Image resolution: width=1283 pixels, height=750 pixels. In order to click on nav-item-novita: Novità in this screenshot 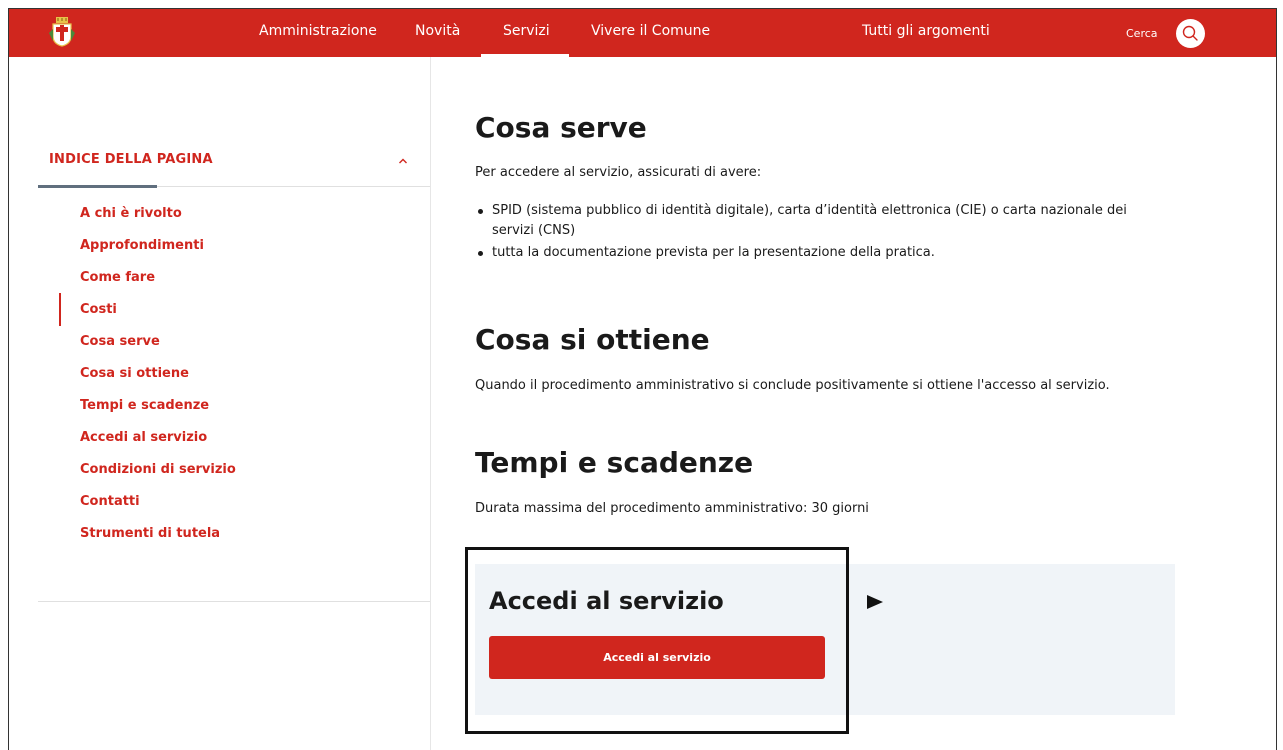, I will do `click(437, 31)`.